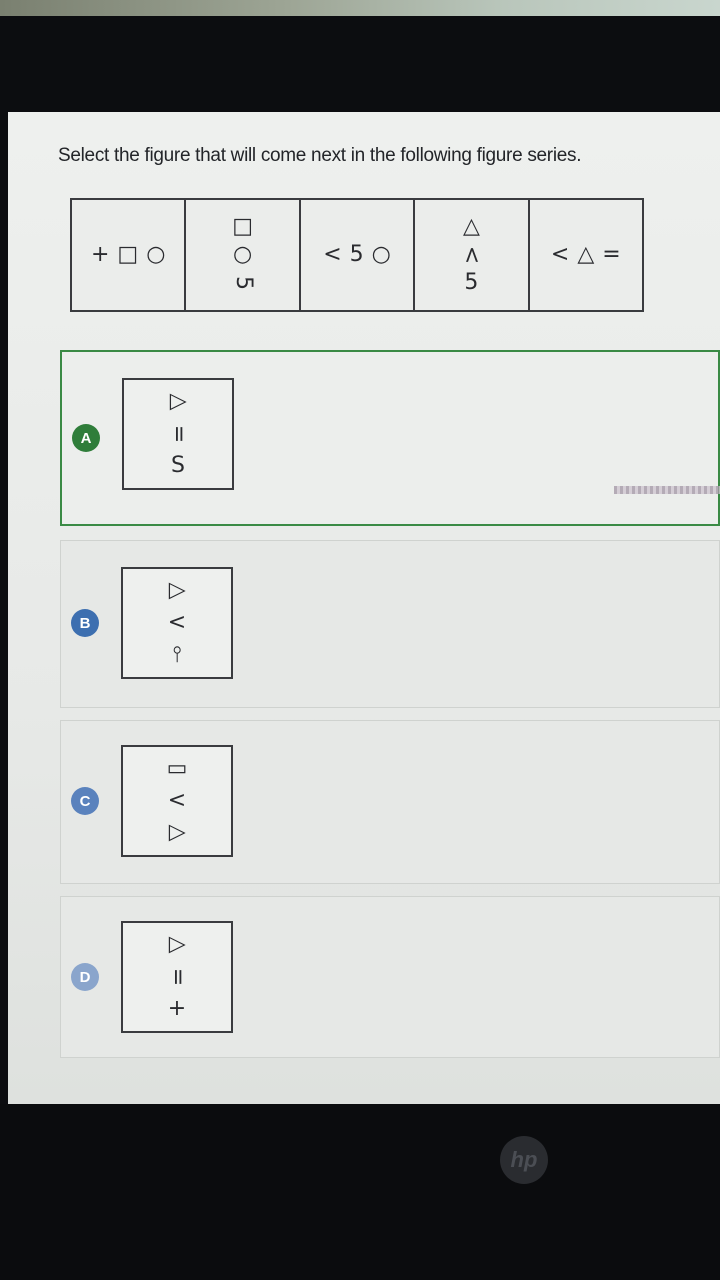 The height and width of the screenshot is (1280, 720). I want to click on series-cell-1: + □ ○, so click(129, 255).